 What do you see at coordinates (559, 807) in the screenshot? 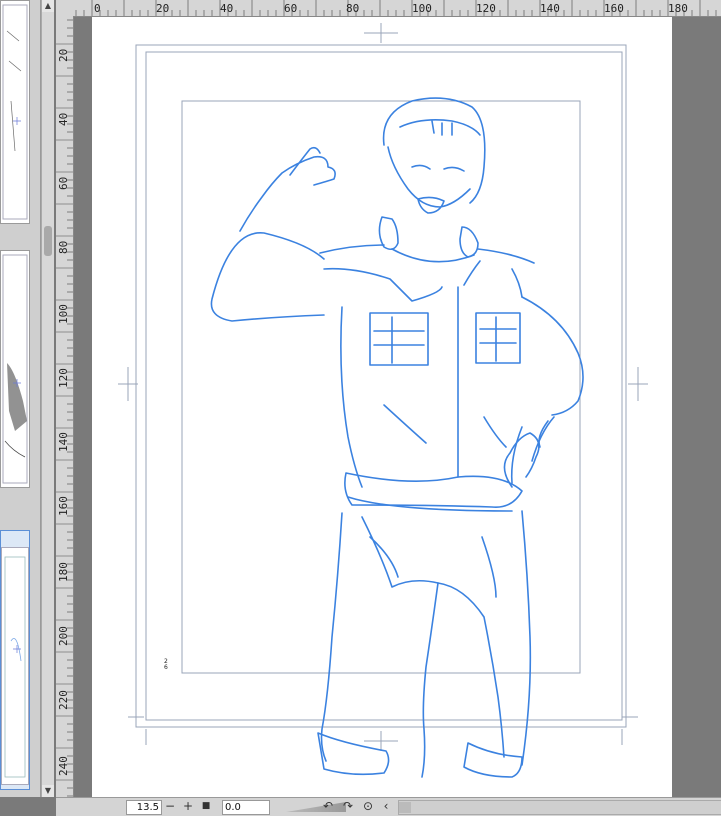
I see `horizontal-scrollbar` at bounding box center [559, 807].